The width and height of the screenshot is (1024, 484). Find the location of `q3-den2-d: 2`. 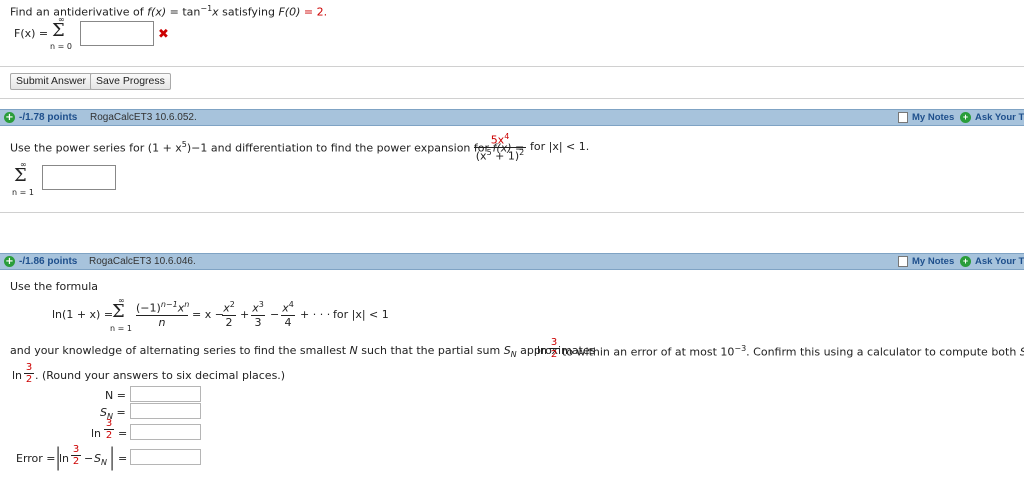

q3-den2-d: 2 is located at coordinates (76, 461).